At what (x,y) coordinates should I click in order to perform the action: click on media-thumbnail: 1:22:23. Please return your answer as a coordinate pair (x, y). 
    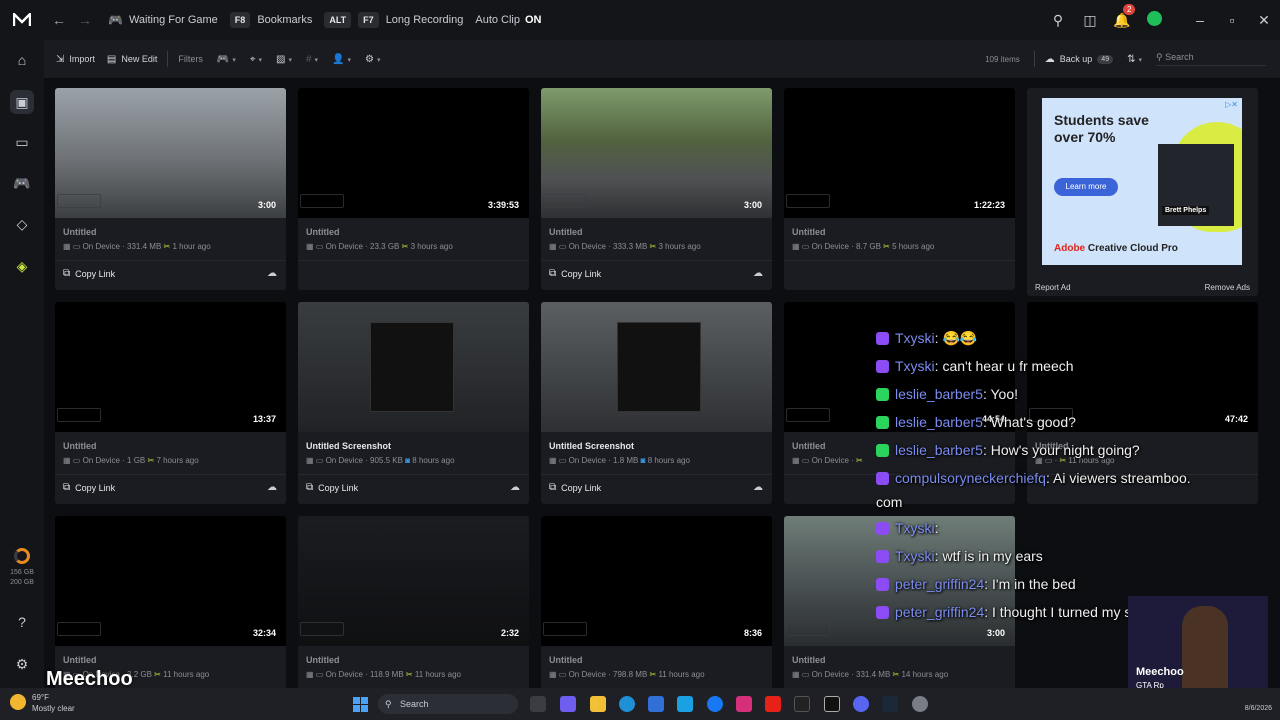
    Looking at the image, I should click on (899, 153).